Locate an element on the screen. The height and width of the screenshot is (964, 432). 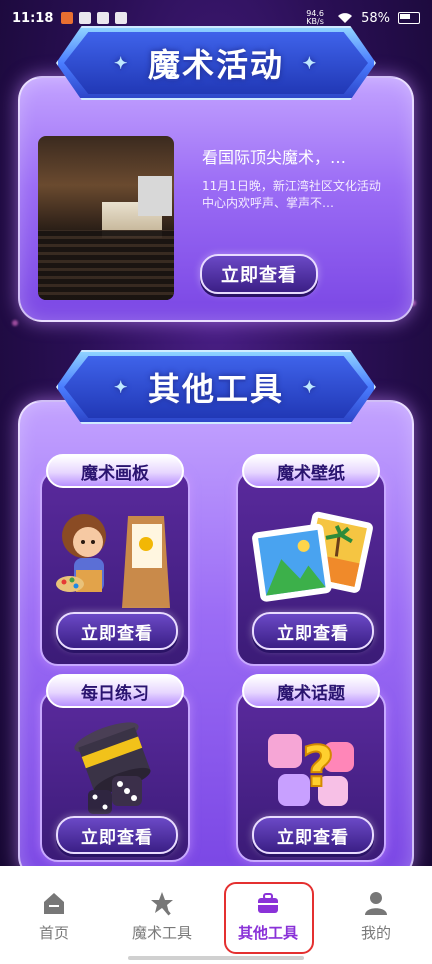
battery-percent: 58% is located at coordinates (375, 18).